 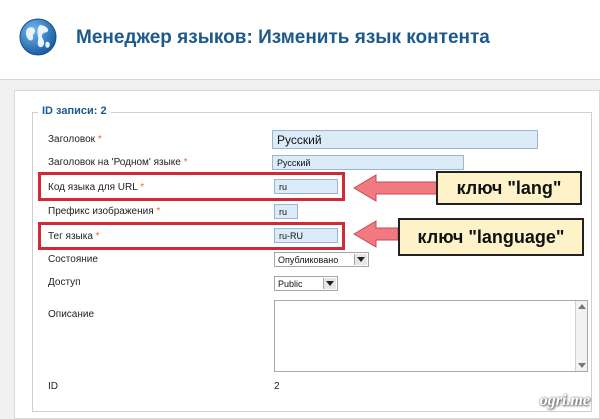 I want to click on watermark: ogri.me, so click(x=564, y=400).